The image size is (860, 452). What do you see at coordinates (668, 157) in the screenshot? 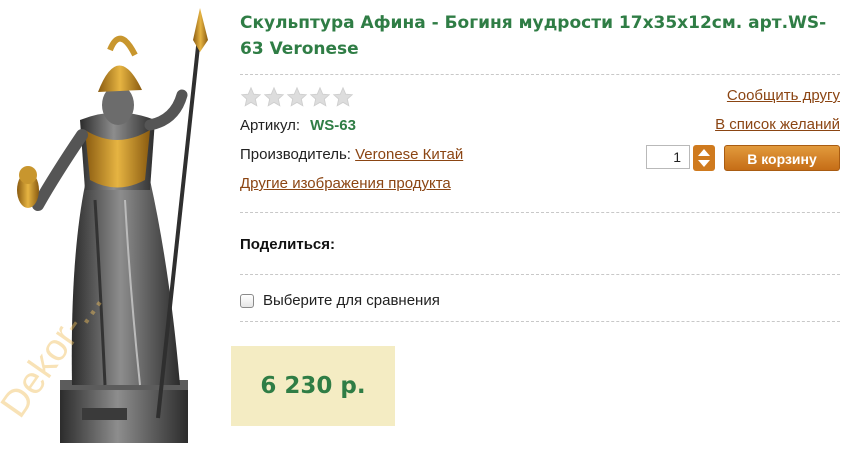
I see `quantity-input: 1` at bounding box center [668, 157].